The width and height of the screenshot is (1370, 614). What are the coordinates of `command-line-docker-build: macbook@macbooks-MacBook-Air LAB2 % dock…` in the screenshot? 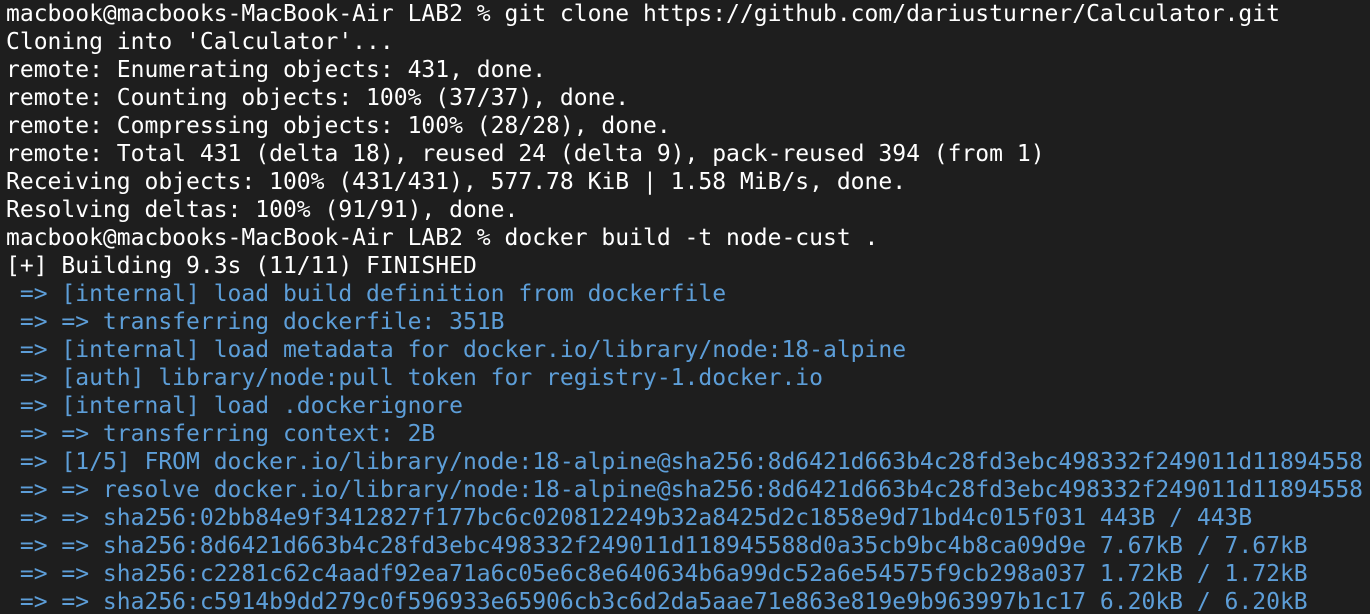 It's located at (442, 238).